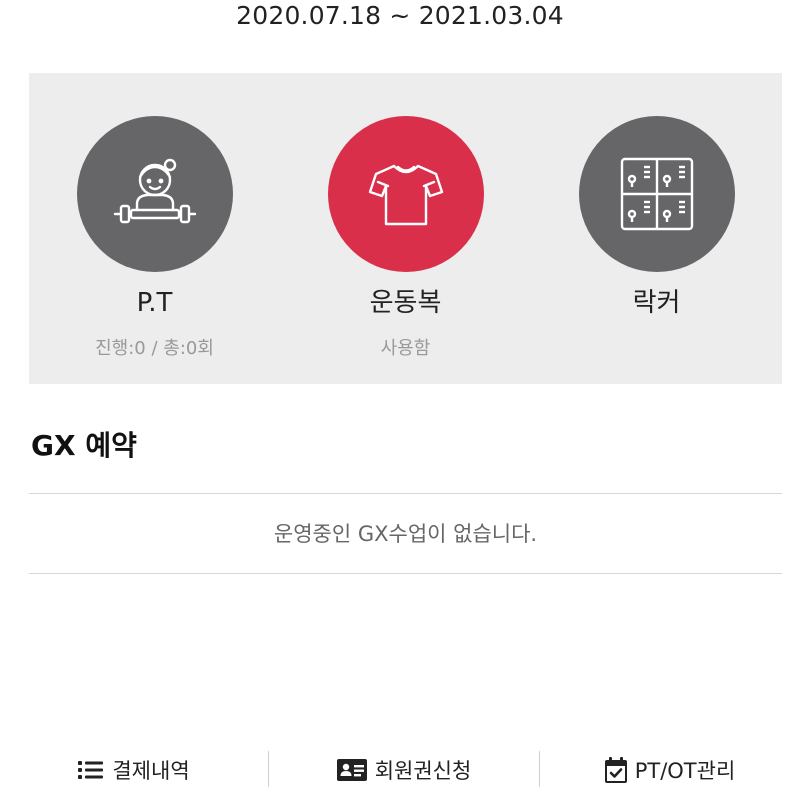  I want to click on pt-trainer-icon, so click(154, 191).